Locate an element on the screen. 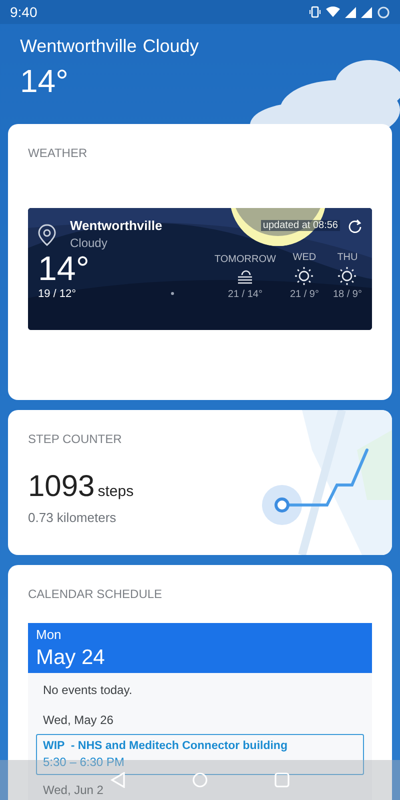 Image resolution: width=400 pixels, height=800 pixels. home-icon is located at coordinates (200, 780).